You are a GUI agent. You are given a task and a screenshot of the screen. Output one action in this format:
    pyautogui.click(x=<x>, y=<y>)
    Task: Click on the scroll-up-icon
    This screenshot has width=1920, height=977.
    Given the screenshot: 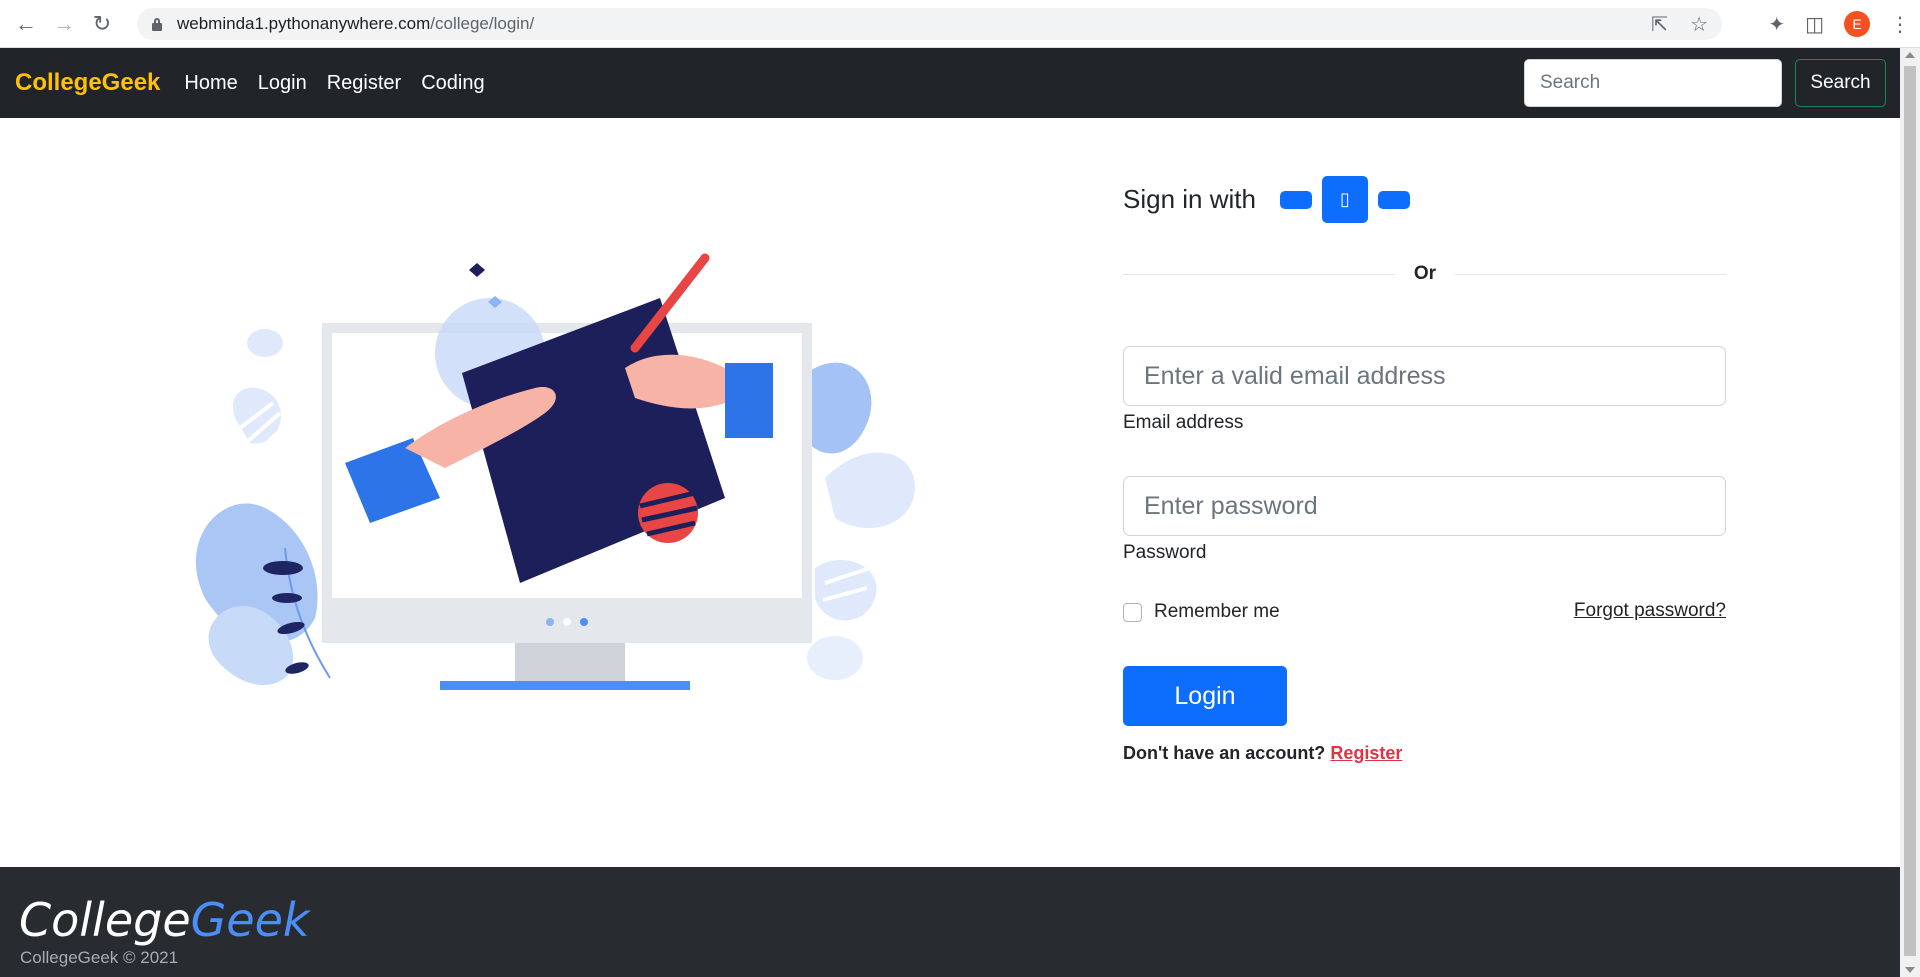 What is the action you would take?
    pyautogui.click(x=1910, y=55)
    